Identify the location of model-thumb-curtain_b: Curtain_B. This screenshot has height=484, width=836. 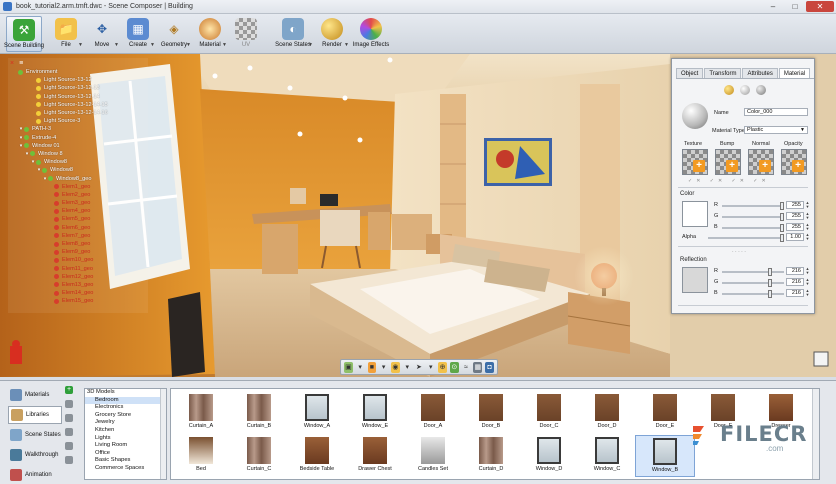
(259, 413).